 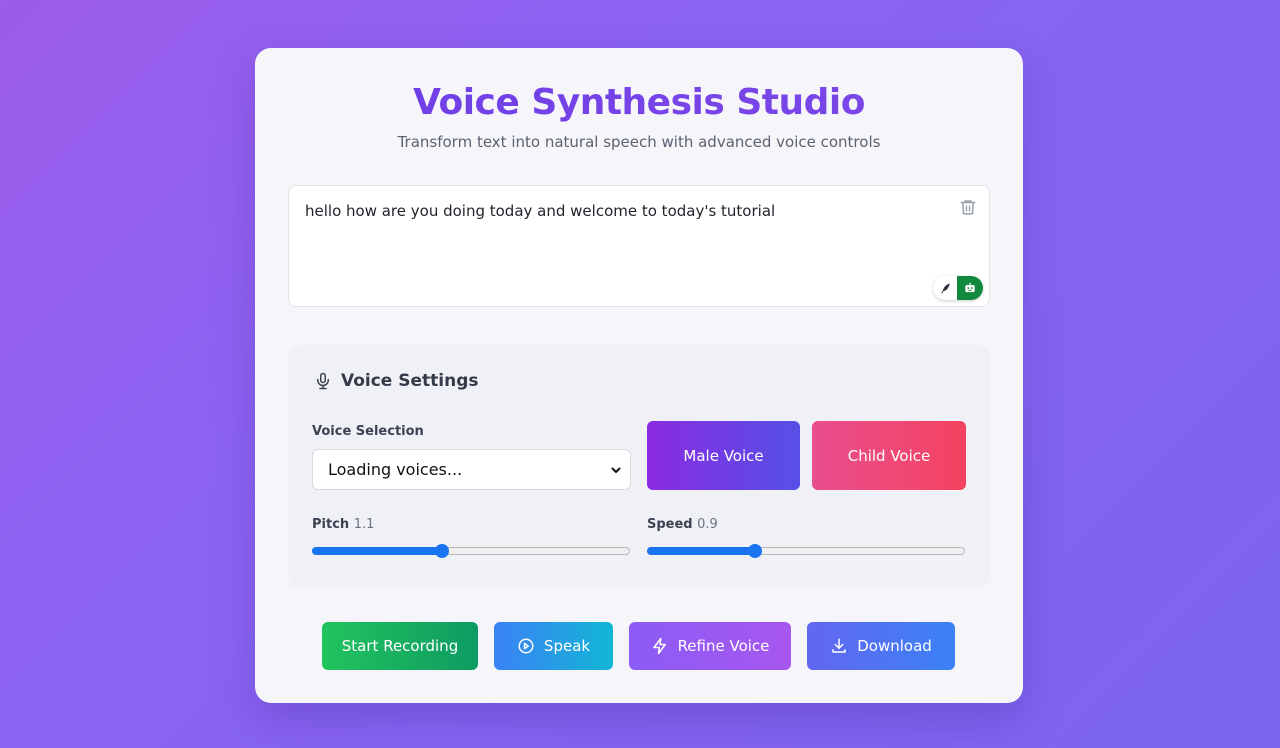 I want to click on speed-label-text: Speed, so click(x=670, y=524).